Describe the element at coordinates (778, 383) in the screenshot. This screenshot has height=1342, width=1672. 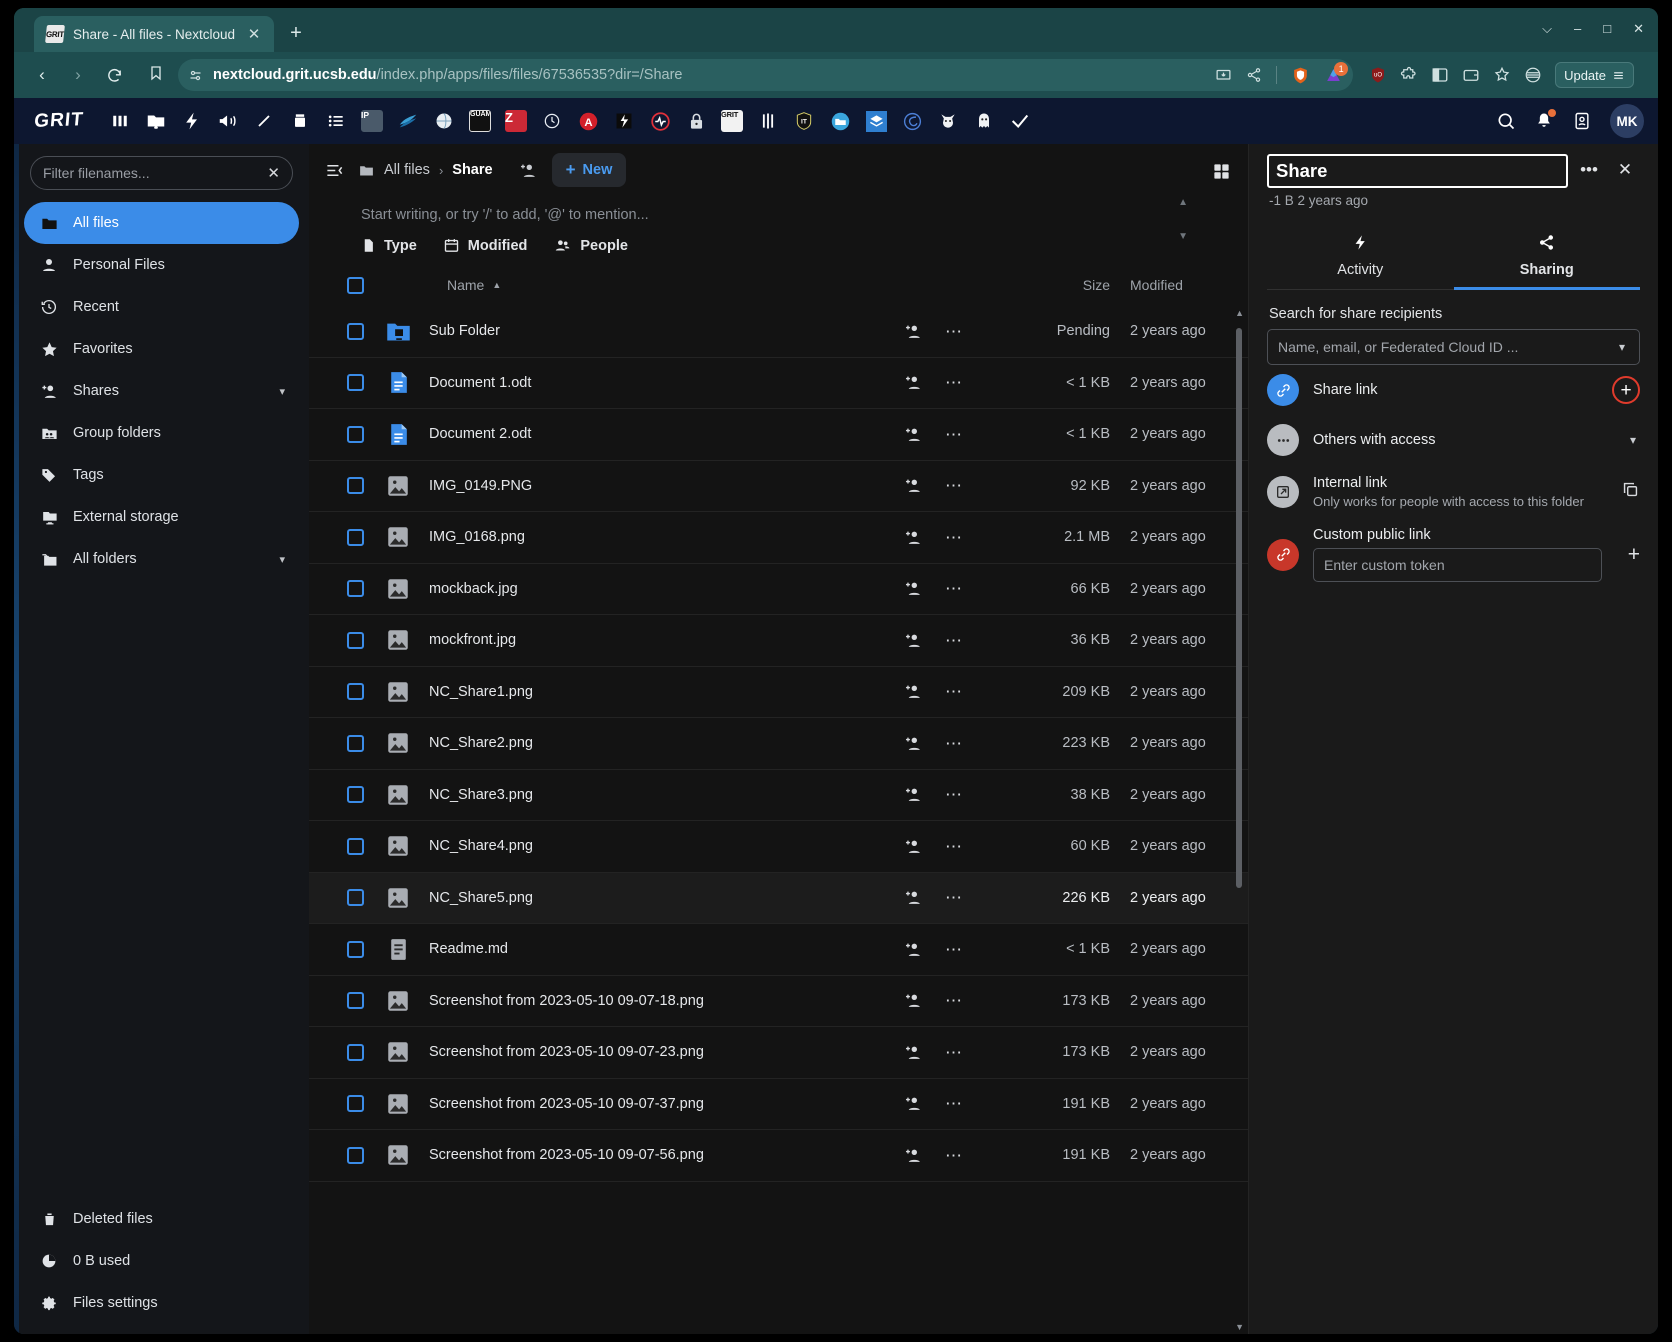
I see `table-row: Document 1 .odt ⋯ < 1 KB 2 years ago` at that location.